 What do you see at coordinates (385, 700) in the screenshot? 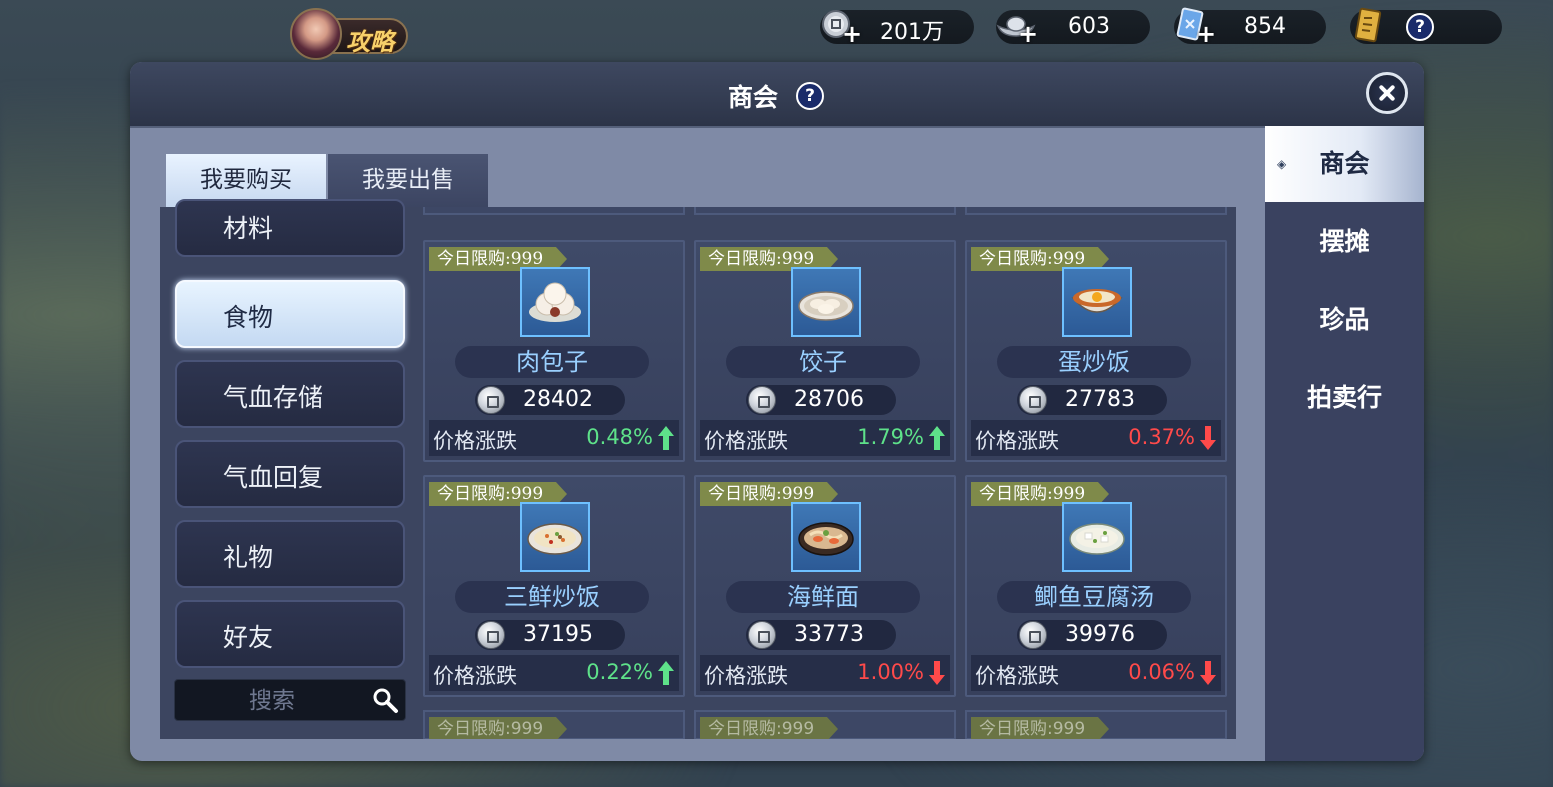
I see `search-icon` at bounding box center [385, 700].